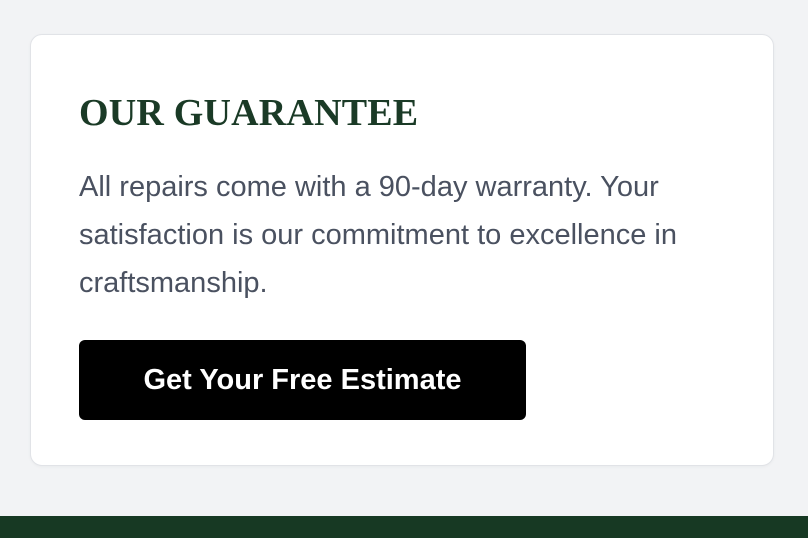 This screenshot has width=808, height=538. What do you see at coordinates (302, 380) in the screenshot?
I see `free-estimate-button: Get Your Free Estimate` at bounding box center [302, 380].